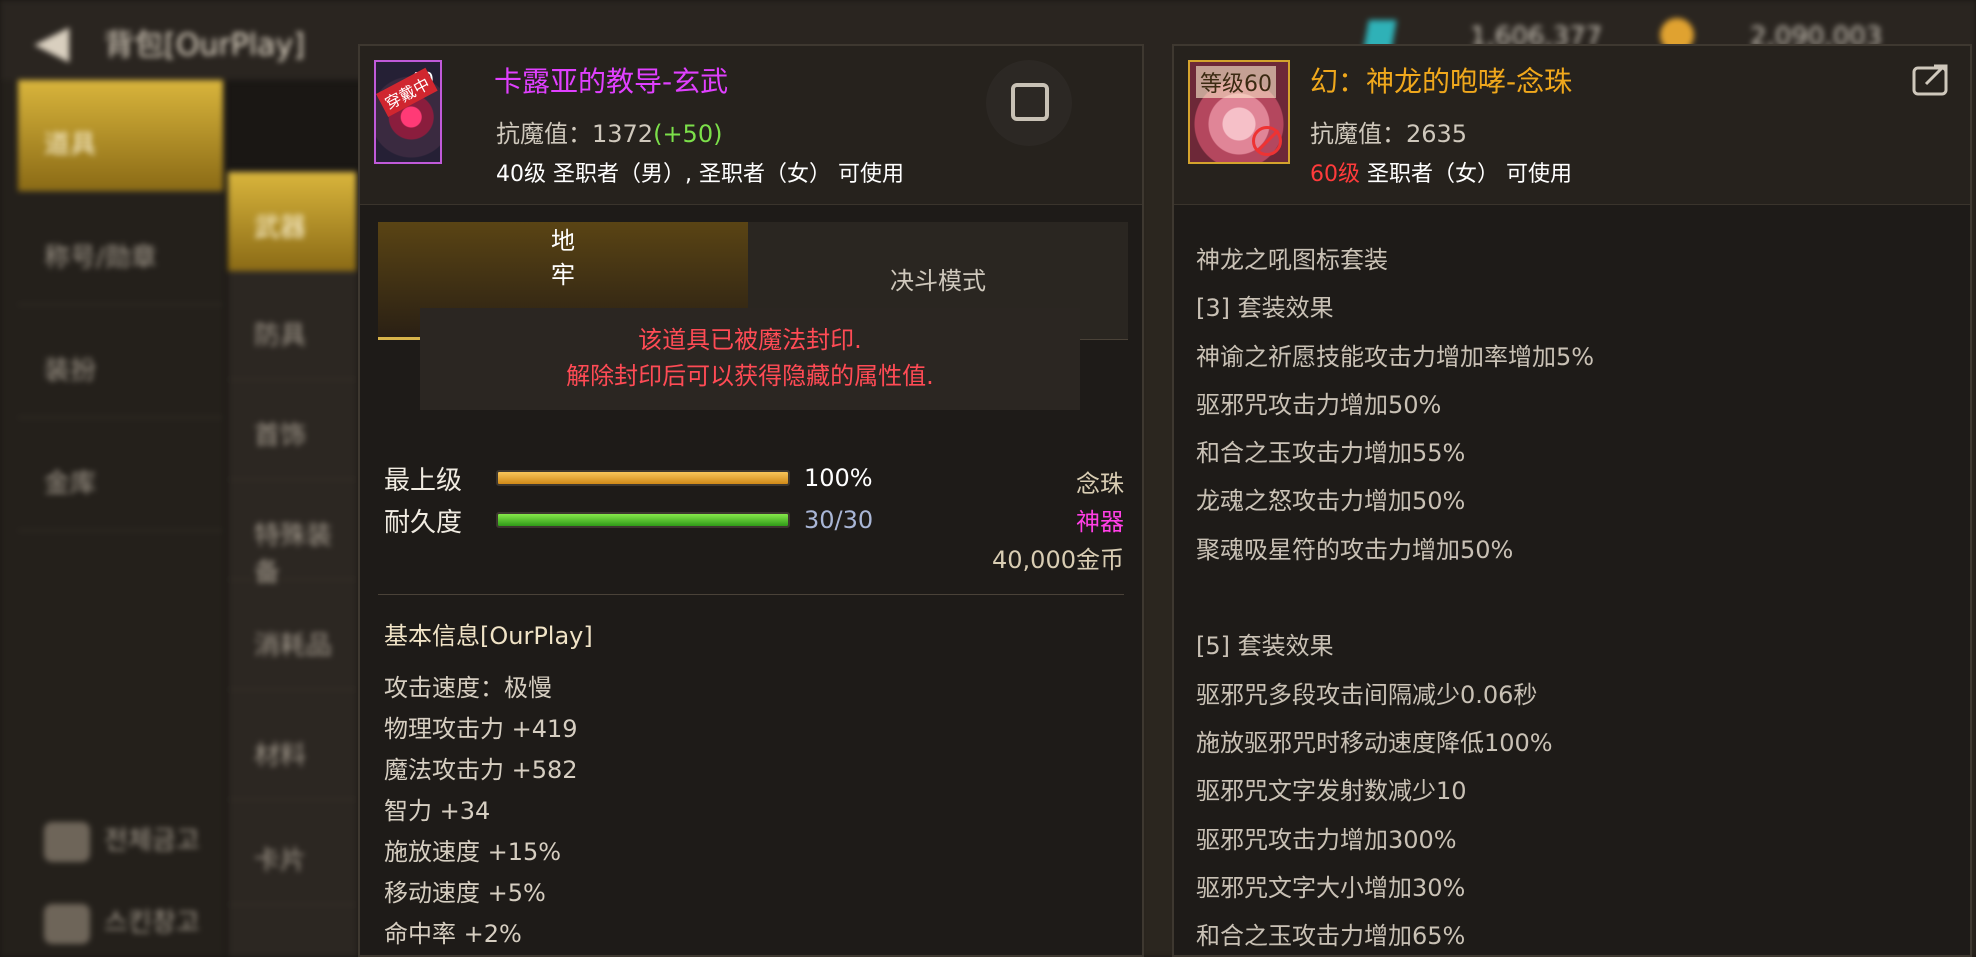 The width and height of the screenshot is (1976, 957). I want to click on usage-level: 60级, so click(1335, 174).